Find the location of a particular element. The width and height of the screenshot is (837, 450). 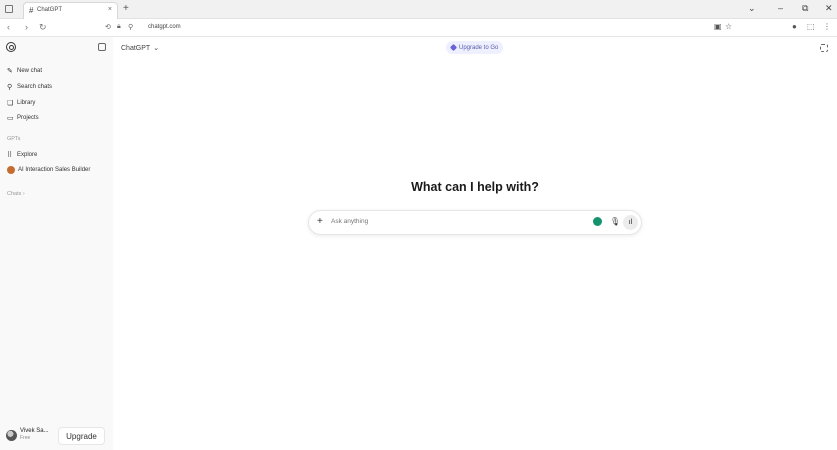

sidebar-item-library: ❏ Library is located at coordinates (57, 103).